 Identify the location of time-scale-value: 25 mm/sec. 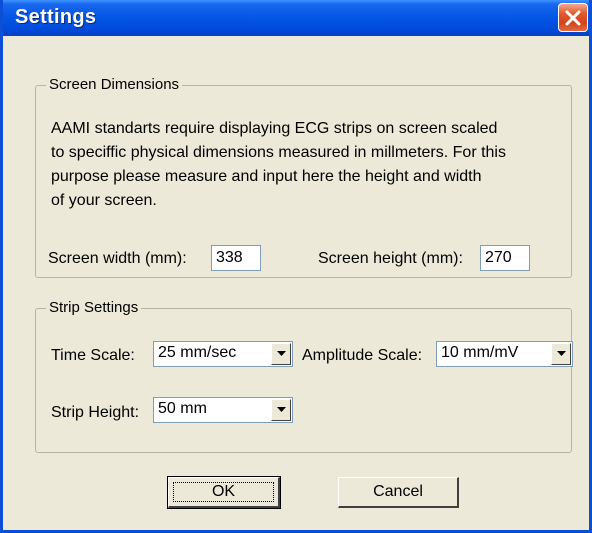
(197, 352).